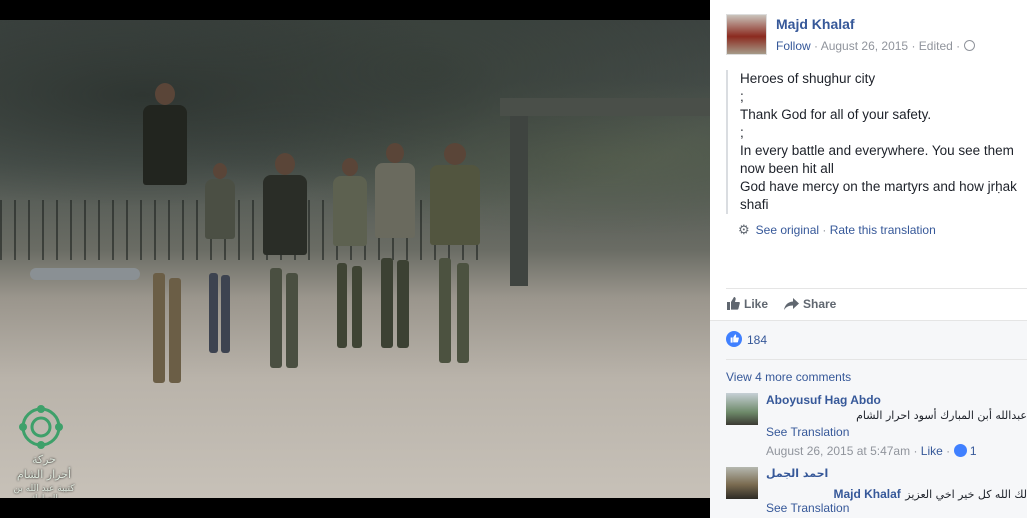 The width and height of the screenshot is (1027, 518). I want to click on comment-meta: August 26, 2015 at 5:47am · Like · 1, so click(871, 451).